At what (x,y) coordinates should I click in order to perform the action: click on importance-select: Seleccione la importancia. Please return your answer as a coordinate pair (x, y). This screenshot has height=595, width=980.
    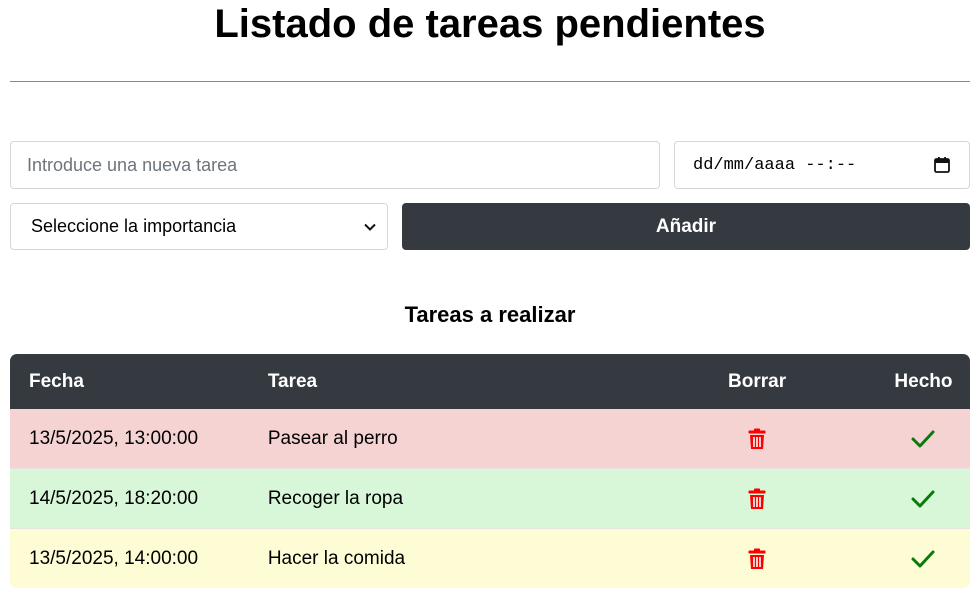
    Looking at the image, I should click on (199, 226).